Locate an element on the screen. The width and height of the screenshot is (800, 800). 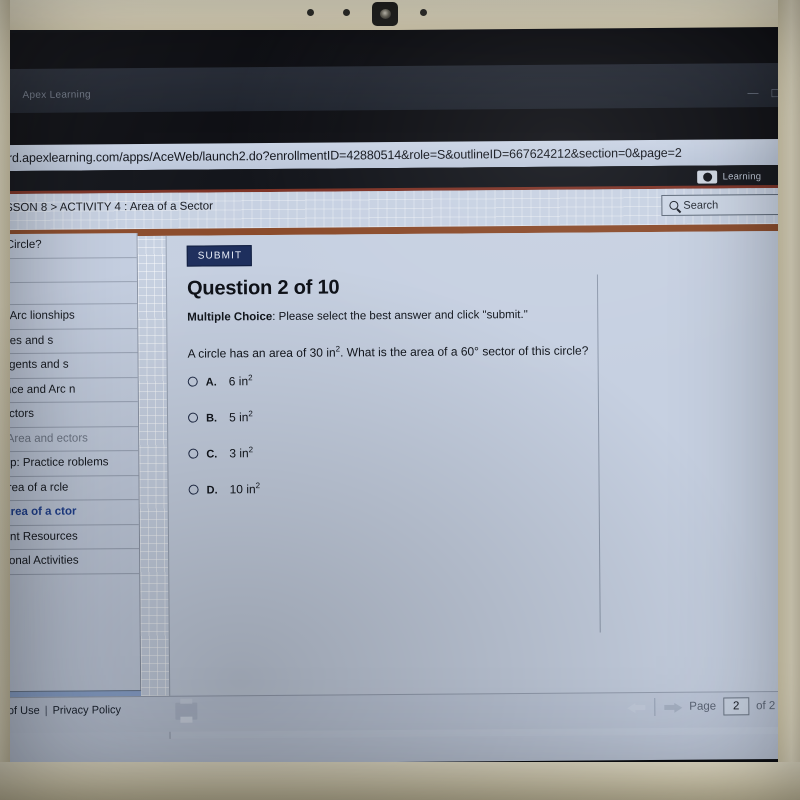
page-label: Page is located at coordinates (703, 706).